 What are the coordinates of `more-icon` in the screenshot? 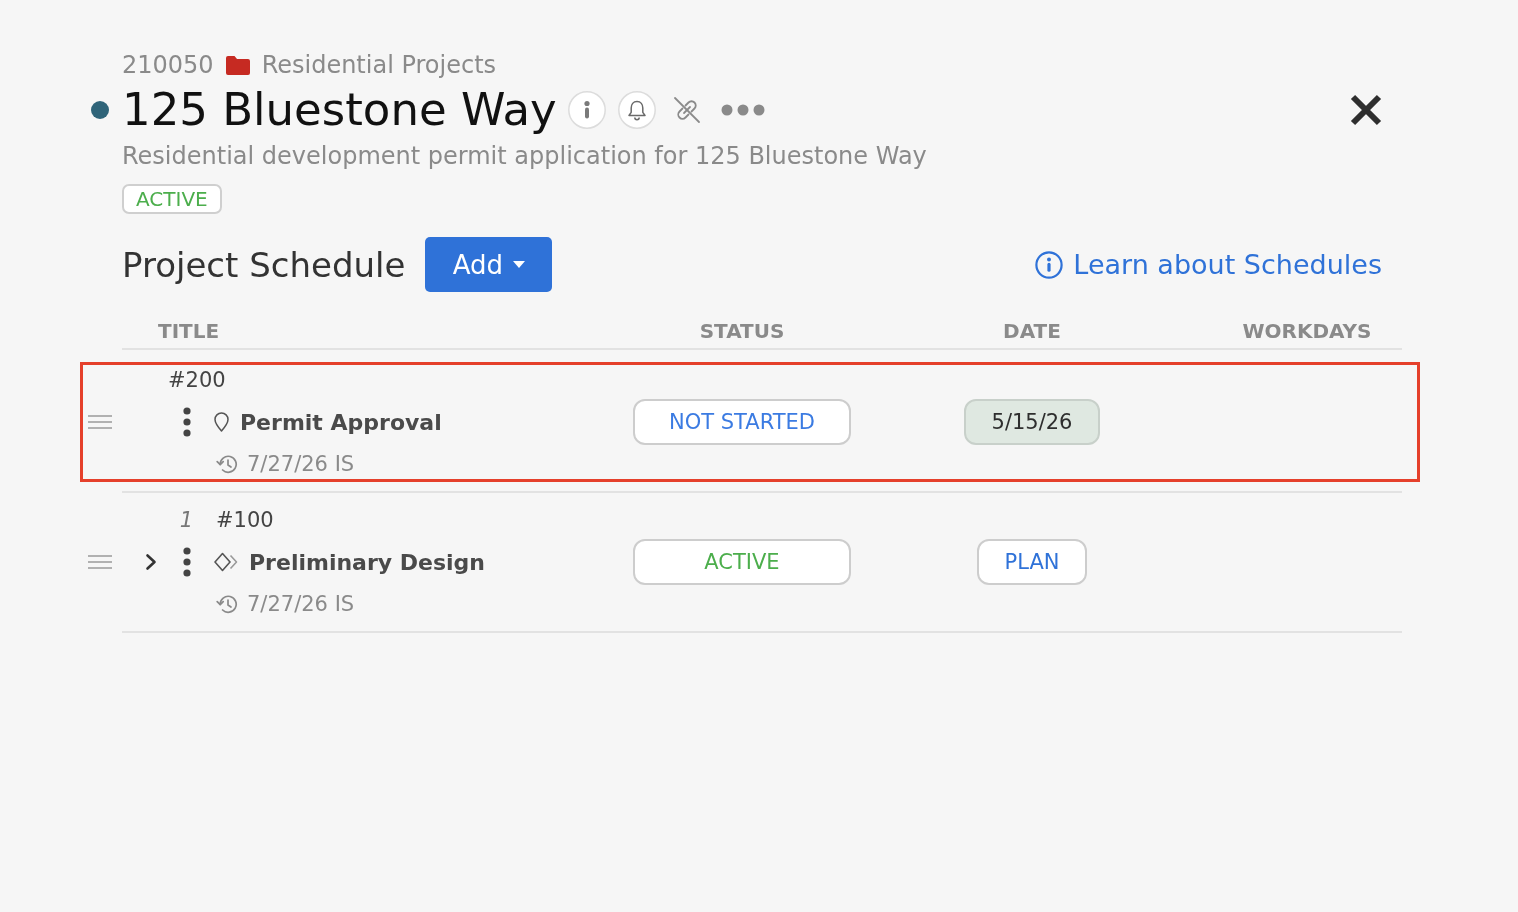 It's located at (742, 110).